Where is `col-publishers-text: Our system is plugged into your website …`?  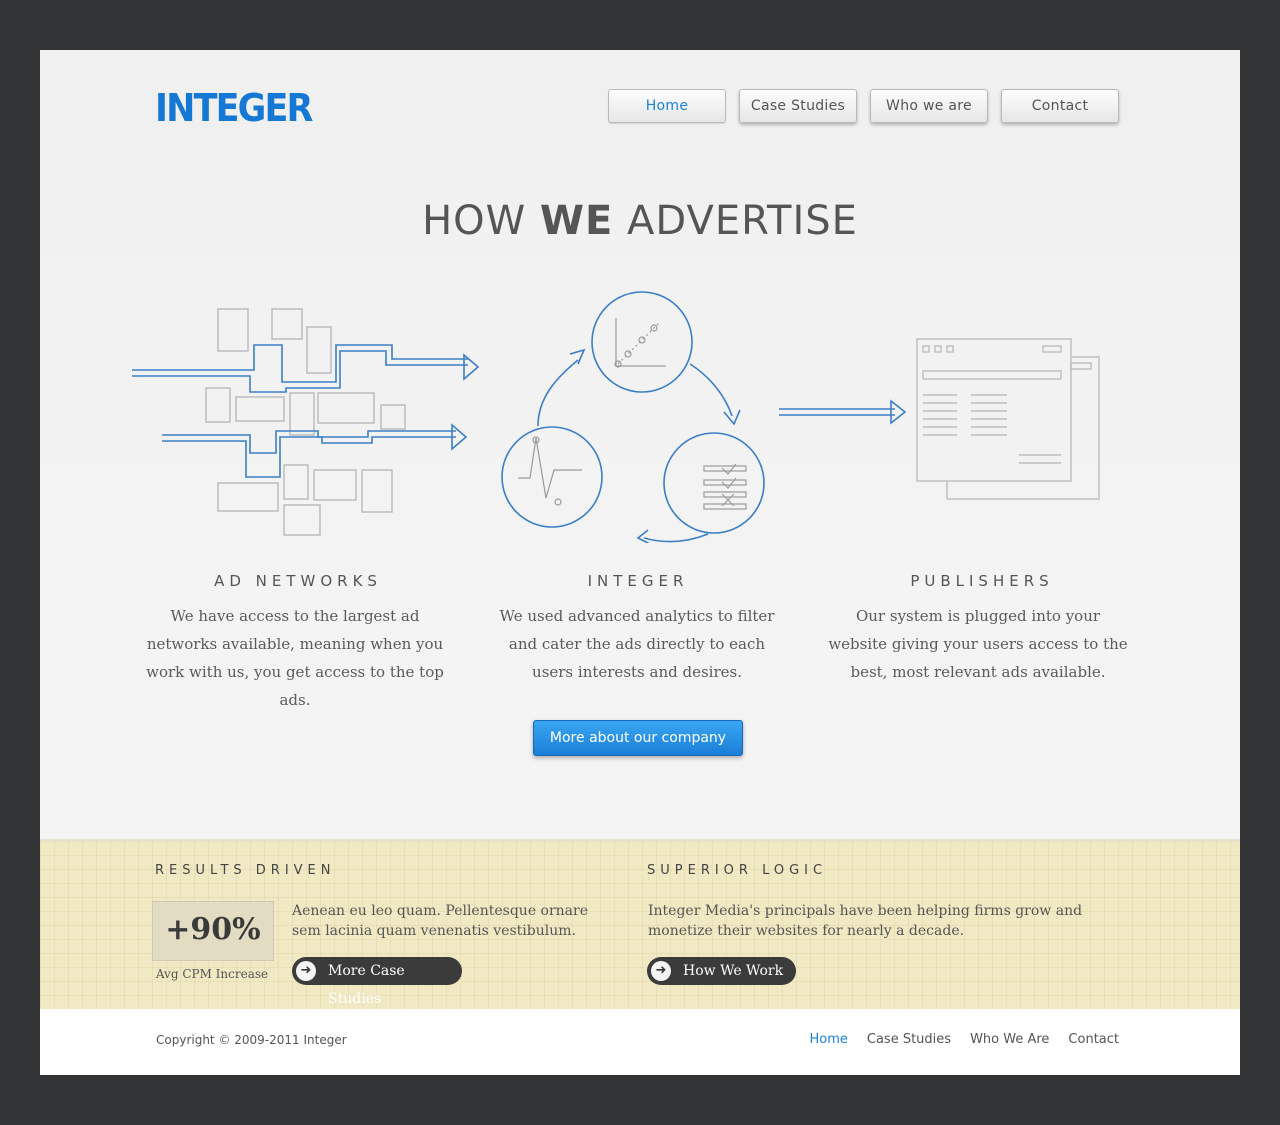
col-publishers-text: Our system is plugged into your website … is located at coordinates (978, 644).